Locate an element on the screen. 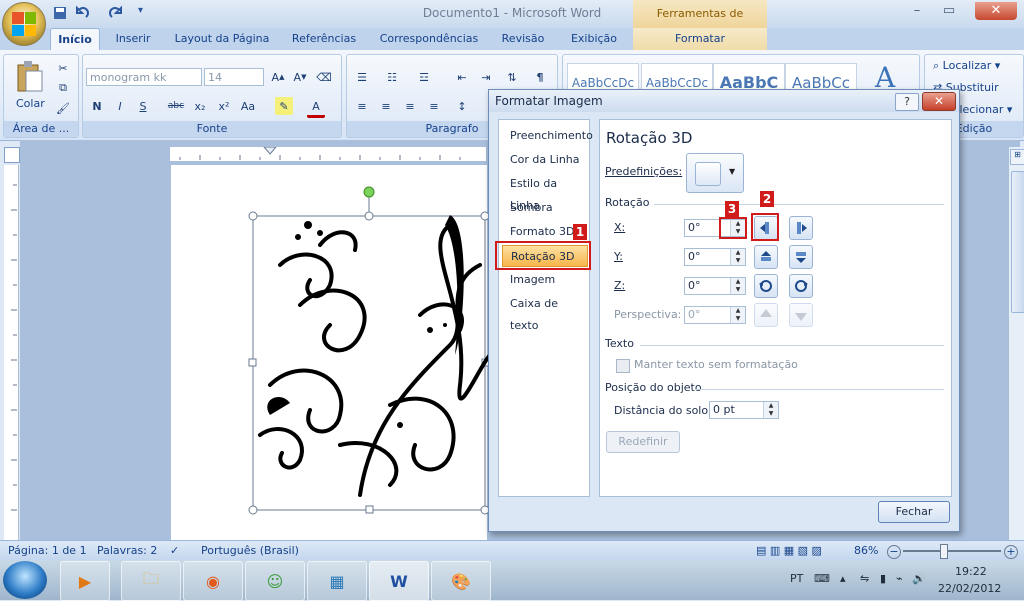 This screenshot has width=1024, height=601. sort-icon: ⇅ is located at coordinates (512, 77).